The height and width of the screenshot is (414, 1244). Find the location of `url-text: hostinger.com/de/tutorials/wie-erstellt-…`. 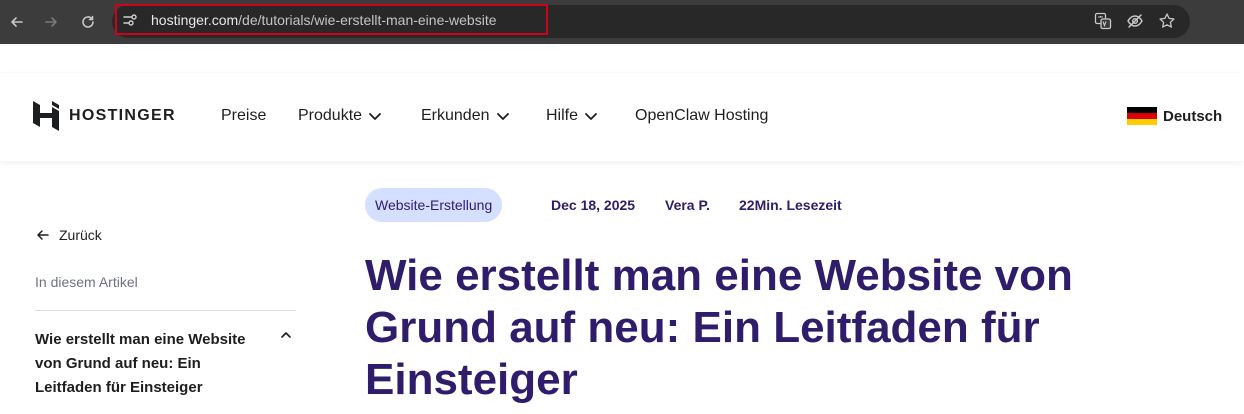

url-text: hostinger.com/de/tutorials/wie-erstellt-… is located at coordinates (324, 20).